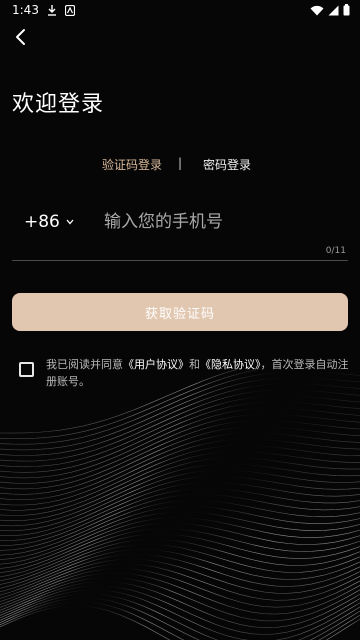 The image size is (360, 640). Describe the element at coordinates (317, 10) in the screenshot. I see `wifi-icon` at that location.